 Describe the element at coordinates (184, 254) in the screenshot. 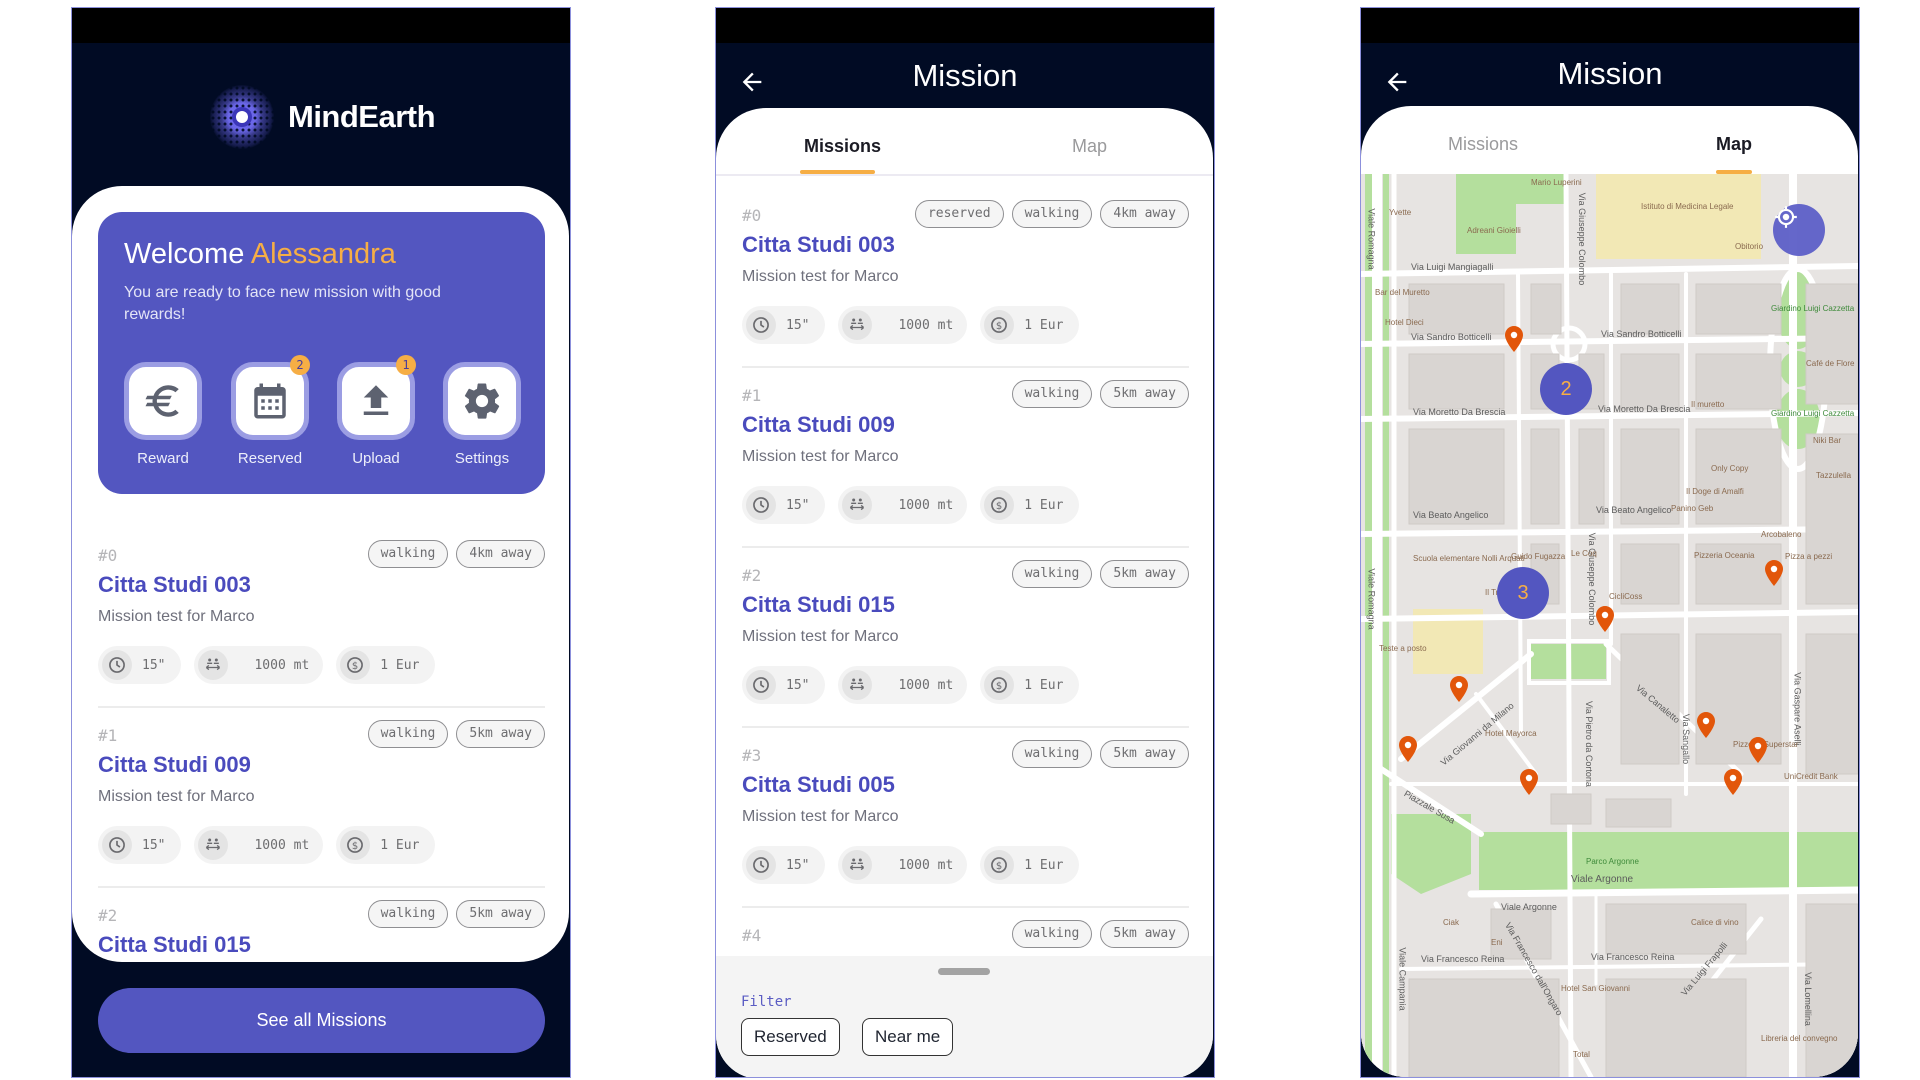

I see `welcome-prefix: Welcome` at that location.